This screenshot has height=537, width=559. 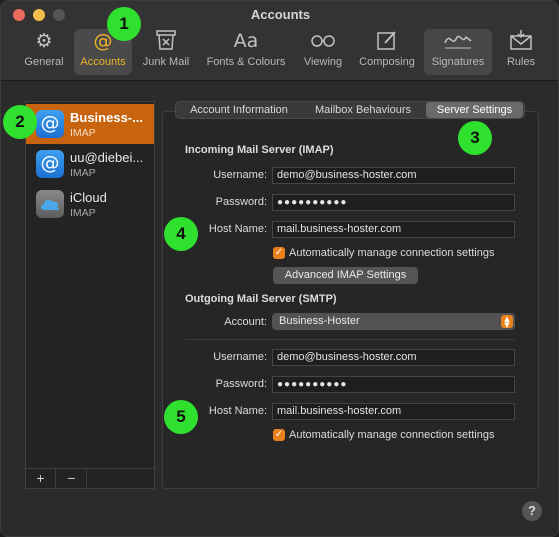 I want to click on account-item-diebei: @ uu@diebei... IMAP, so click(x=90, y=164).